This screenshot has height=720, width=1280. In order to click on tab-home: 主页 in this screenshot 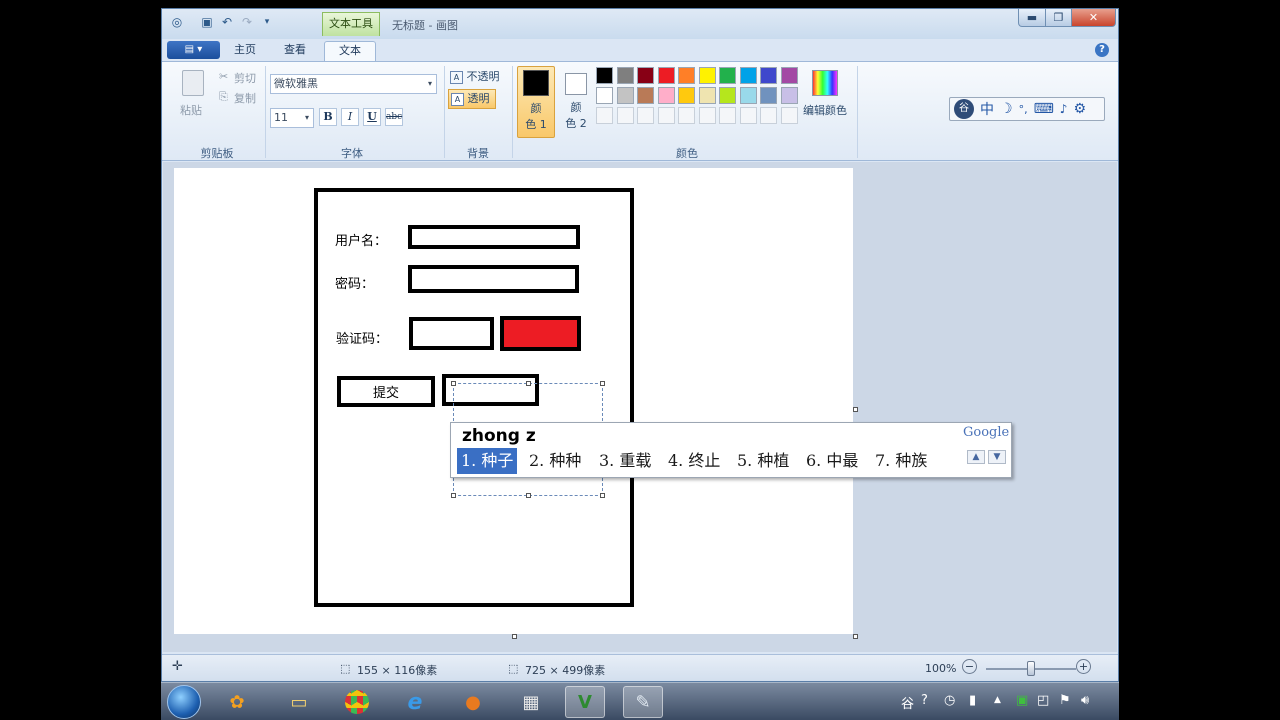, I will do `click(245, 51)`.